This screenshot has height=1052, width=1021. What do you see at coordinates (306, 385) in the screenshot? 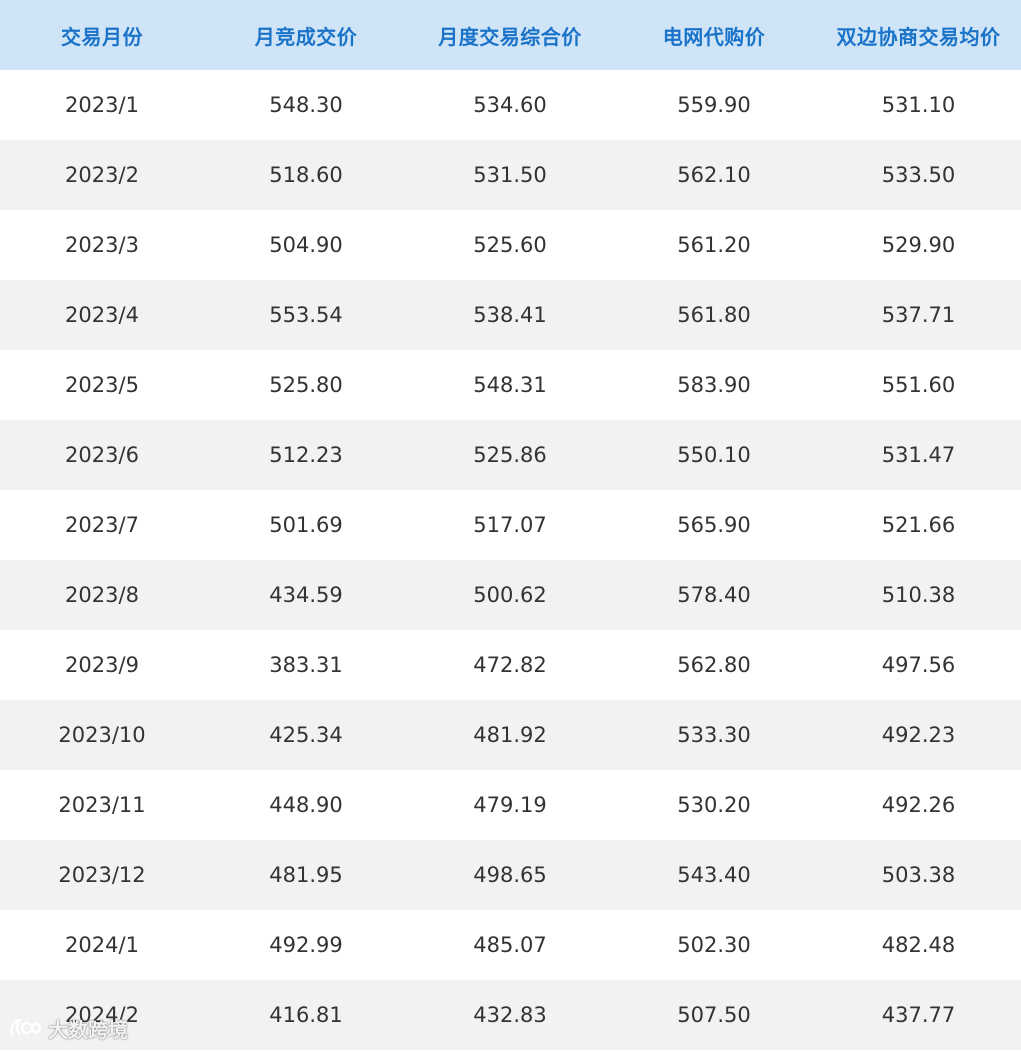
I see `cell-monthly-bid-price: 525.80` at bounding box center [306, 385].